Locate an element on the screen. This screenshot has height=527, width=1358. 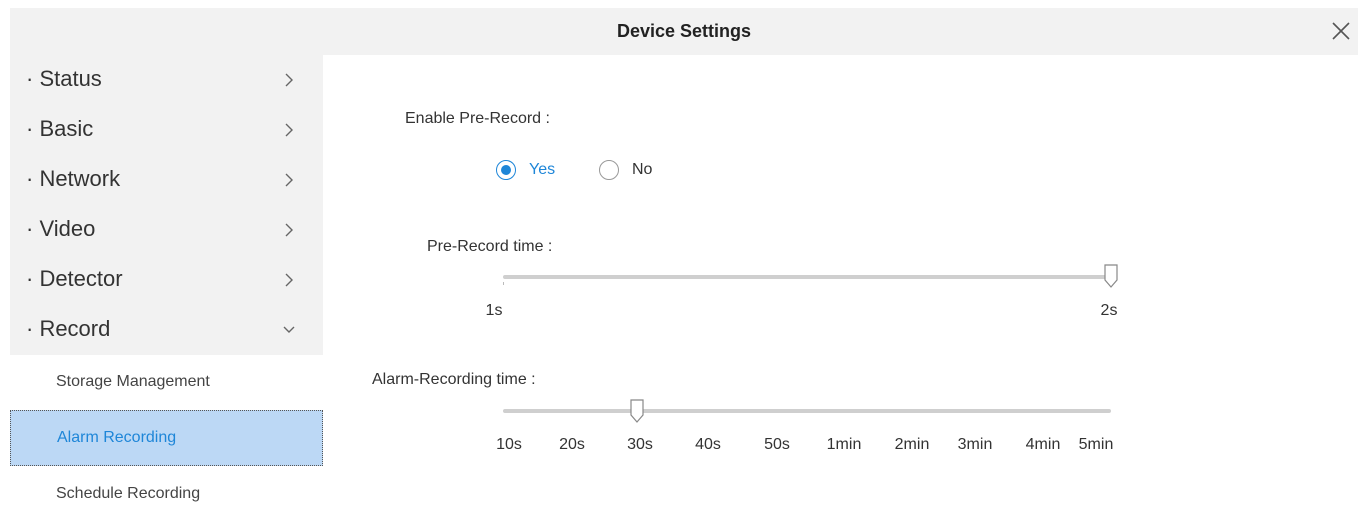
radio-checked-icon is located at coordinates (506, 170).